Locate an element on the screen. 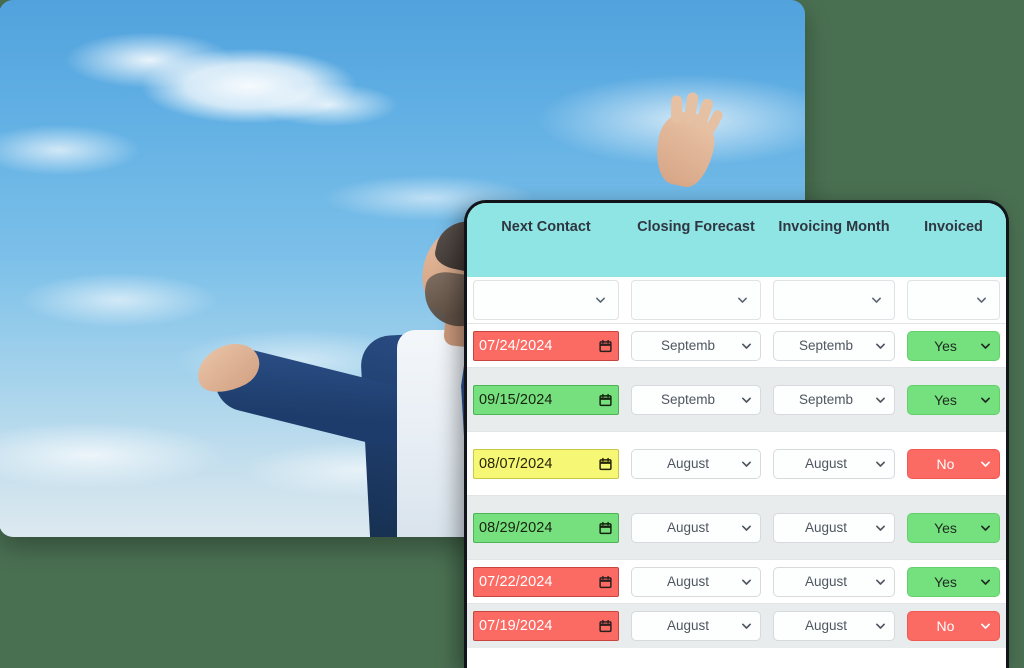  next-contact-date-input: 07/19/2024 is located at coordinates (546, 625).